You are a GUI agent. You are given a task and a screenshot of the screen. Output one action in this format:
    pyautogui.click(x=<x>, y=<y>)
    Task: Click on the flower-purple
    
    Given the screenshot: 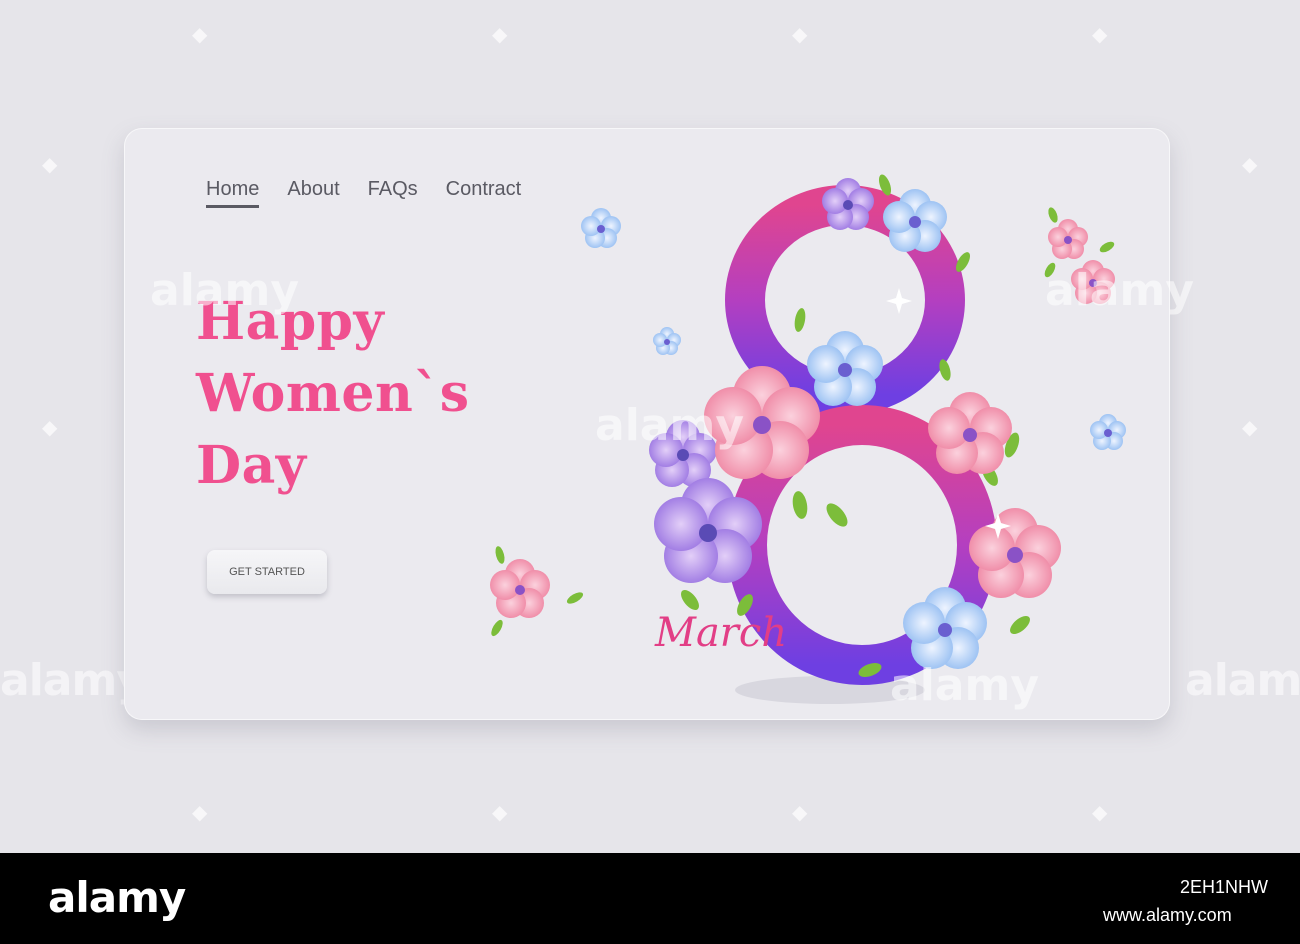 What is the action you would take?
    pyautogui.click(x=848, y=204)
    